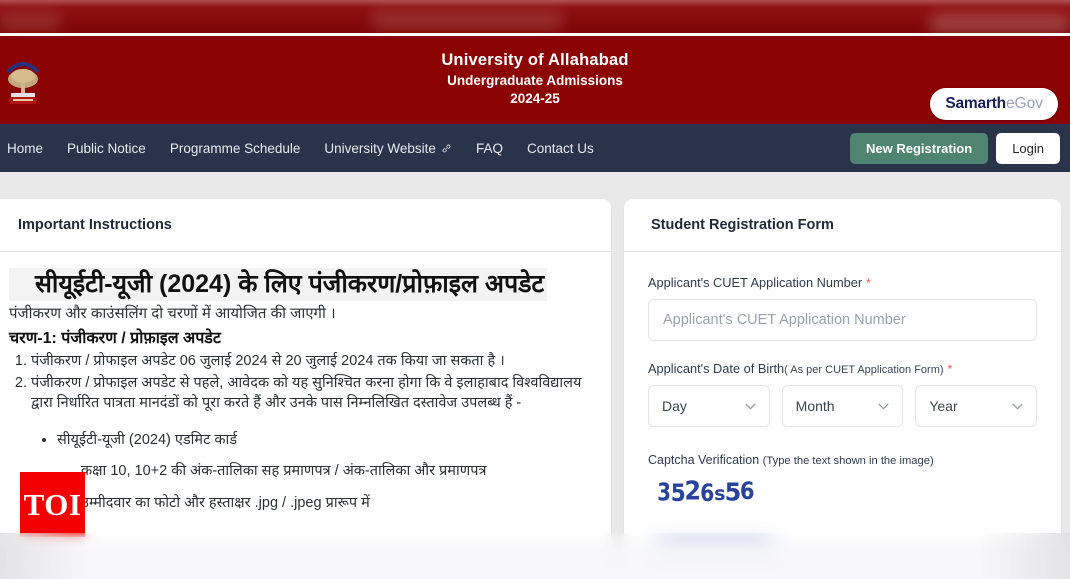  What do you see at coordinates (535, 99) in the screenshot?
I see `header-session: 2024-25` at bounding box center [535, 99].